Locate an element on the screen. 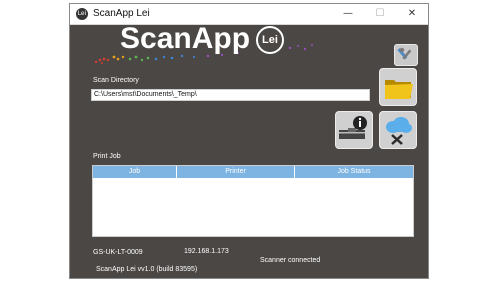  scanner-info-icon is located at coordinates (353, 127).